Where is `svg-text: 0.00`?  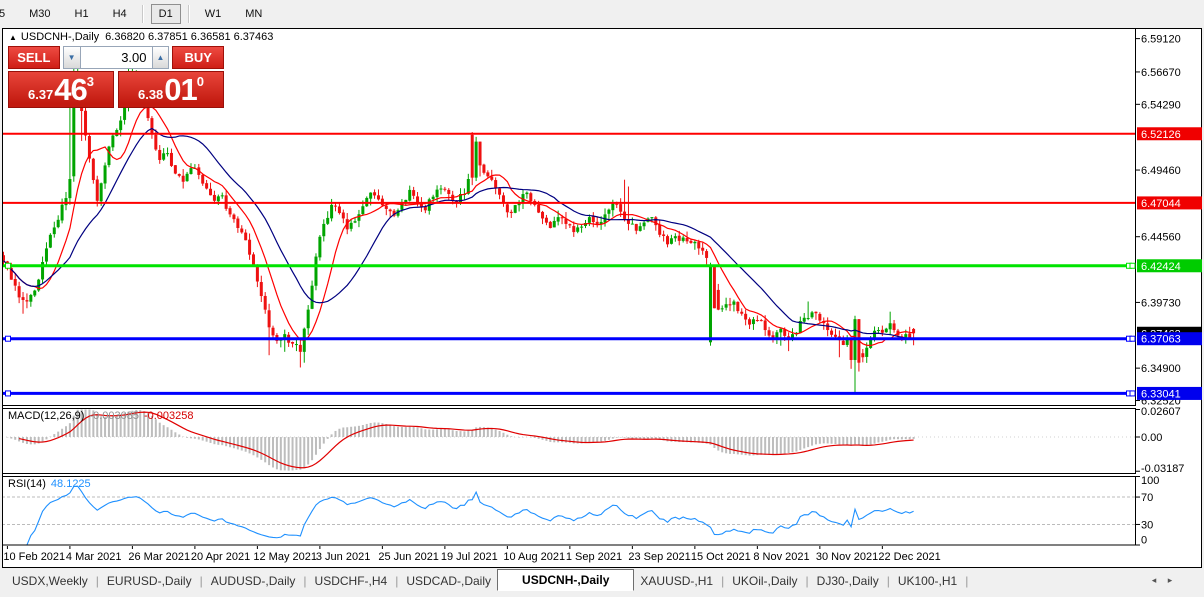
svg-text: 0.00 is located at coordinates (1151, 438).